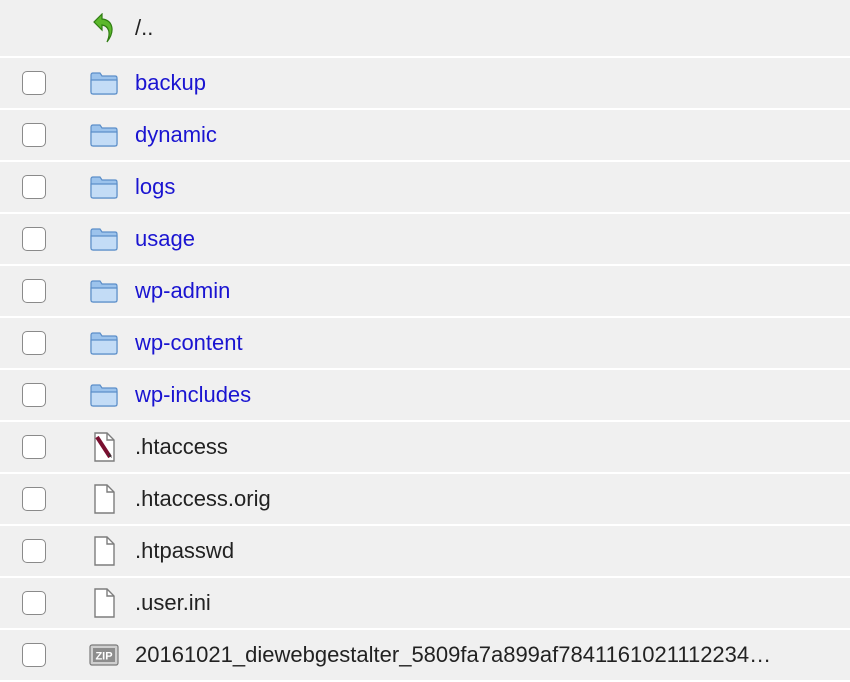  I want to click on file-row: .htaccess, so click(425, 448).